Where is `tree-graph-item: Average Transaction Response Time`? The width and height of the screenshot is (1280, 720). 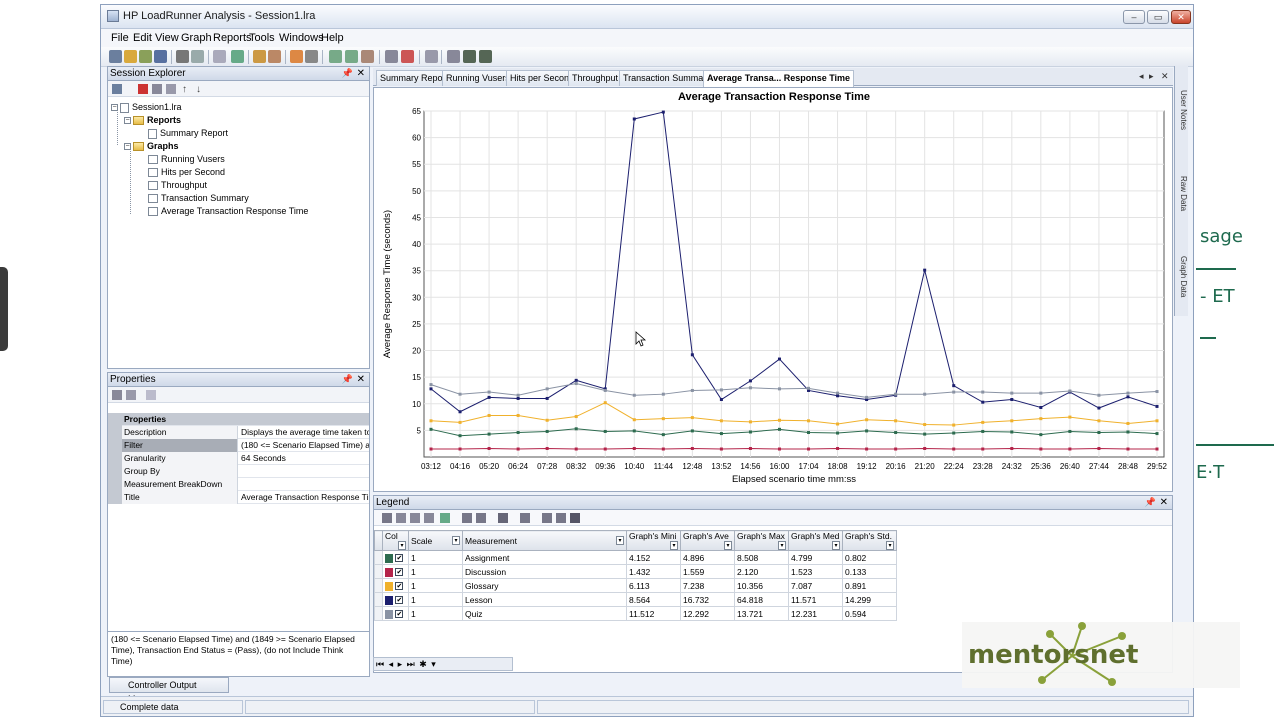
tree-graph-item: Average Transaction Response Time is located at coordinates (228, 211).